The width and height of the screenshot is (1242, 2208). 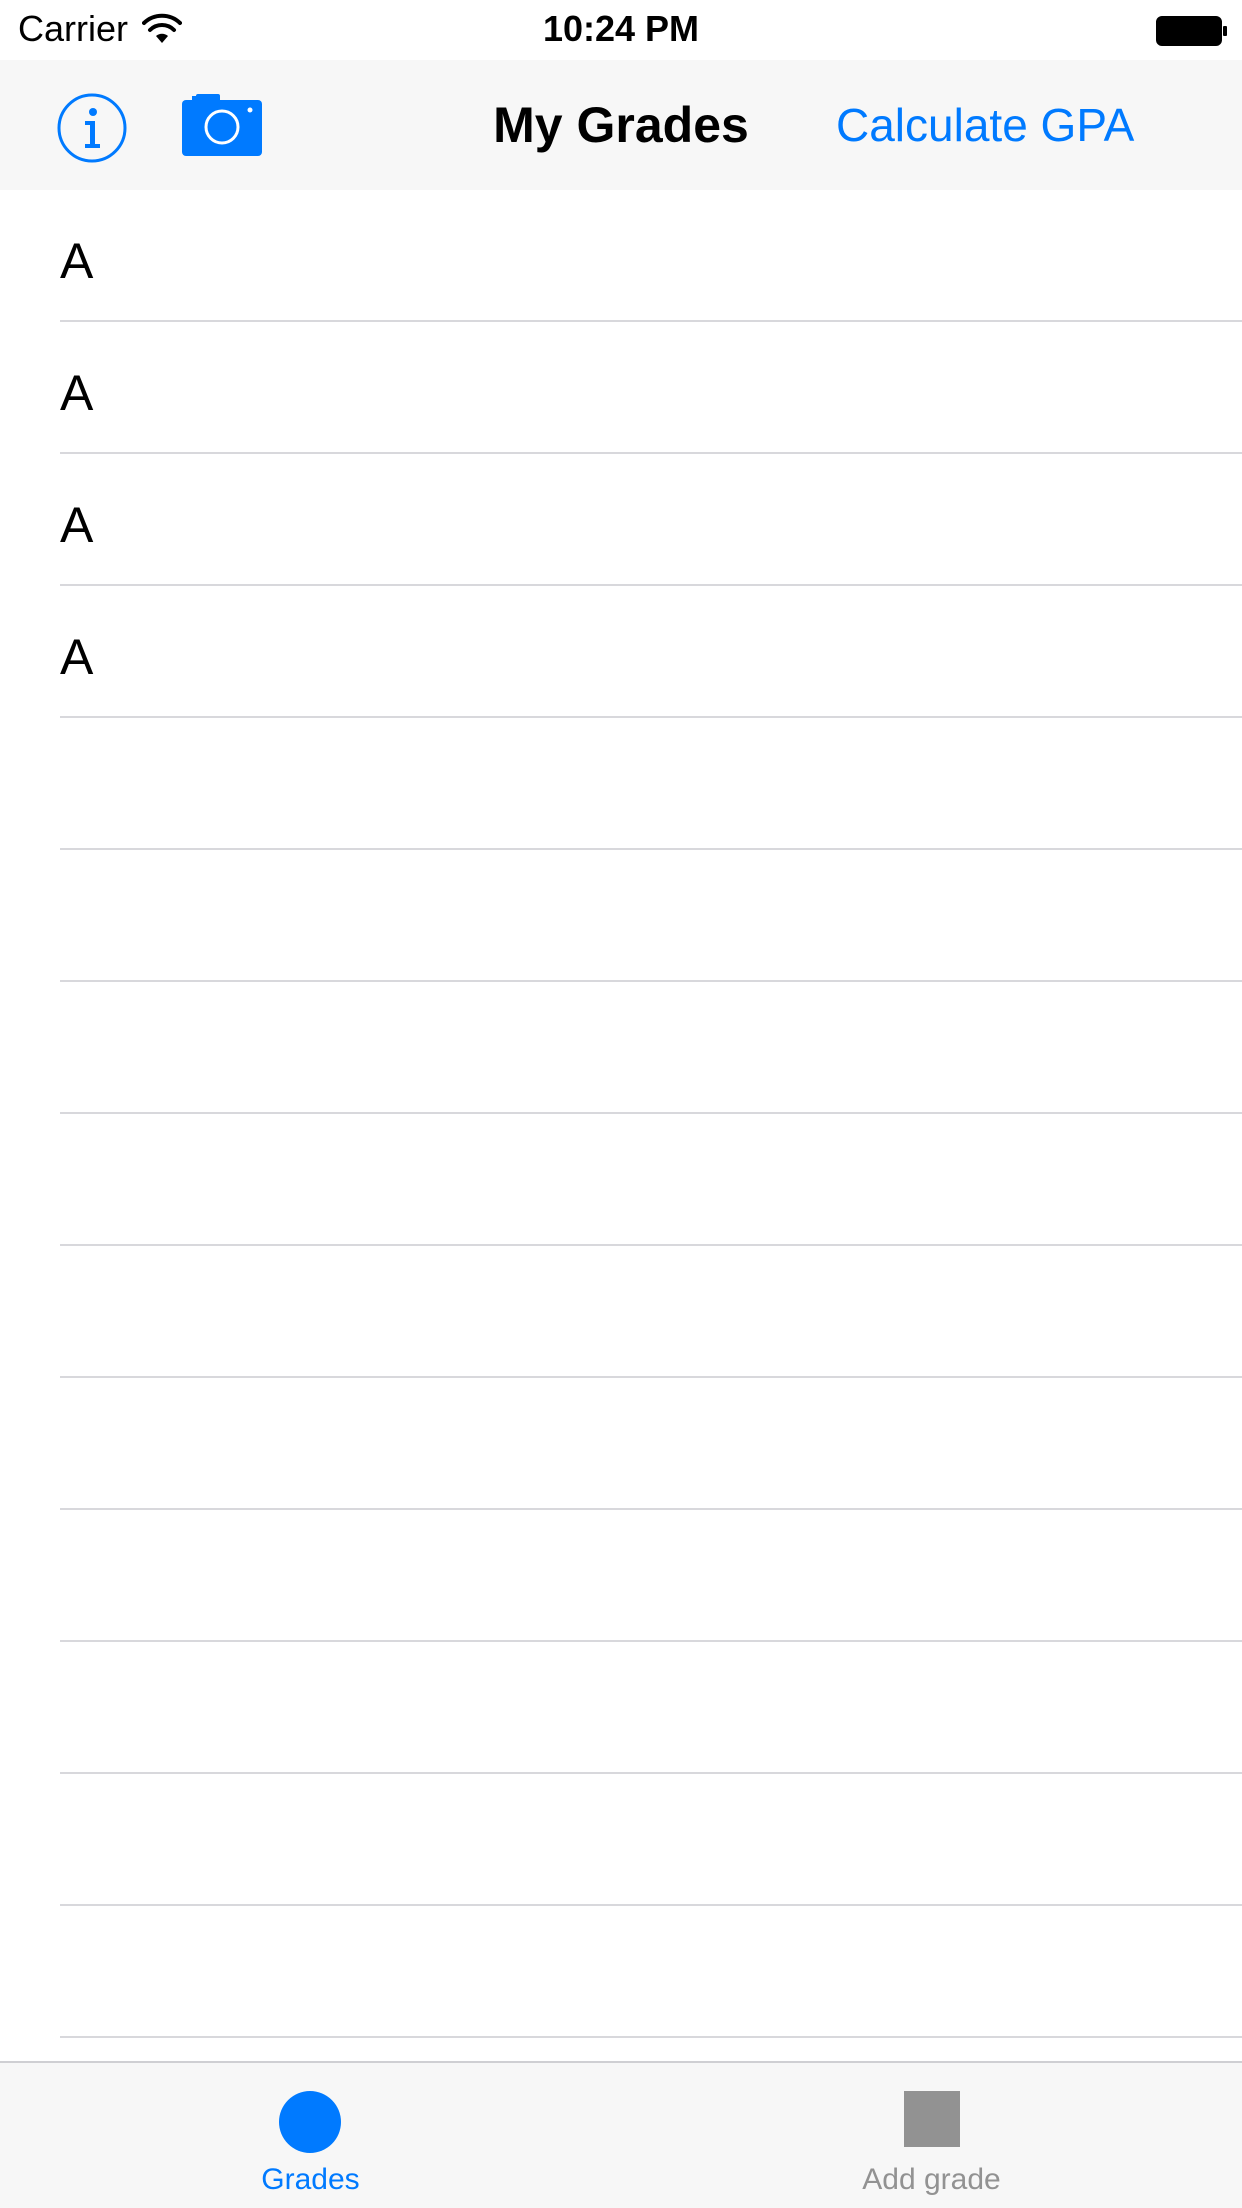 I want to click on tab-bar: Grades Add grade, so click(x=621, y=2134).